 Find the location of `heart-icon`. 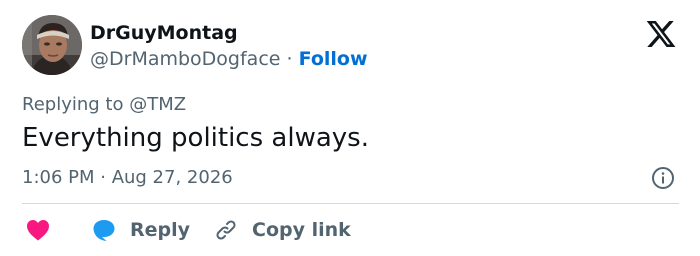

heart-icon is located at coordinates (38, 230).